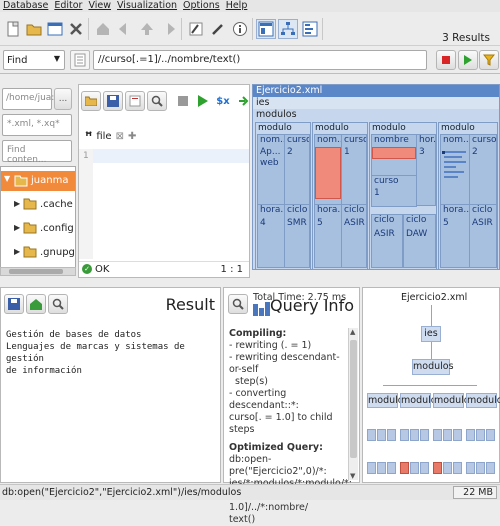  Describe the element at coordinates (34, 60) in the screenshot. I see `mode-select: Find ▼` at that location.